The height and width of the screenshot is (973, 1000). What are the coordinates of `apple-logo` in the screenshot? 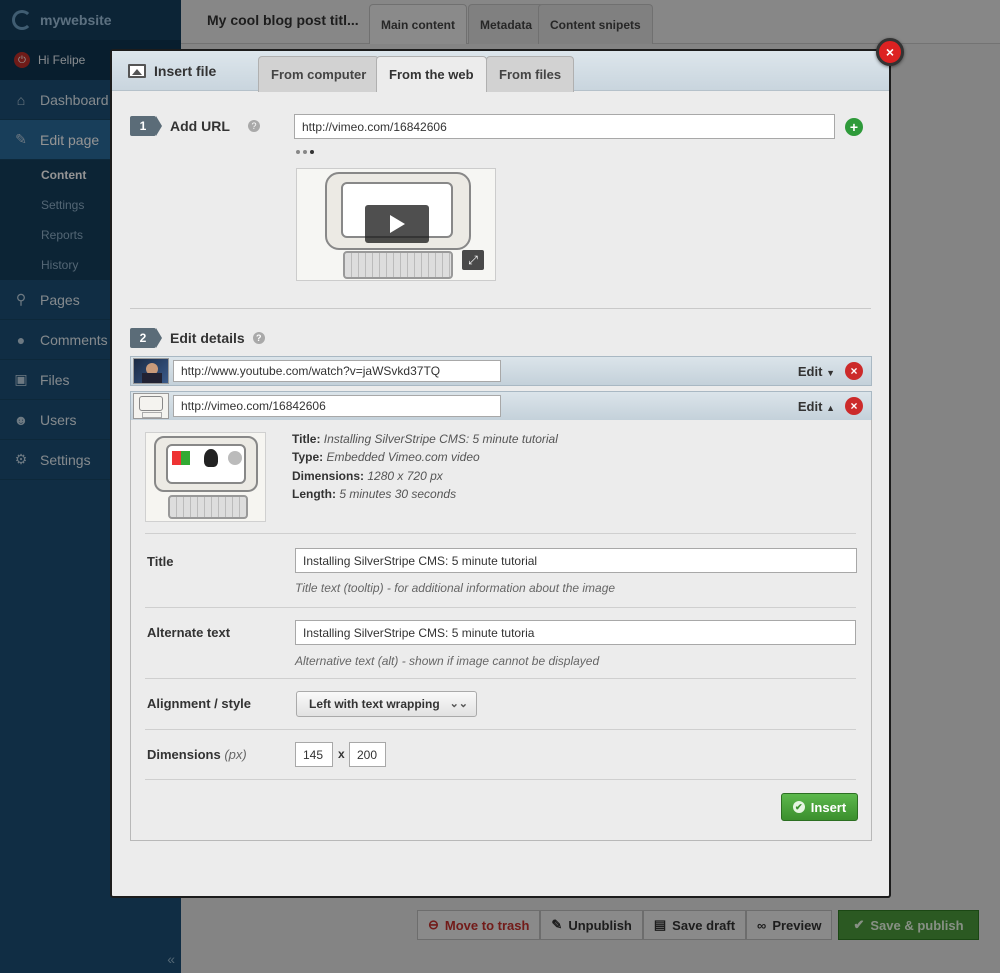 It's located at (235, 458).